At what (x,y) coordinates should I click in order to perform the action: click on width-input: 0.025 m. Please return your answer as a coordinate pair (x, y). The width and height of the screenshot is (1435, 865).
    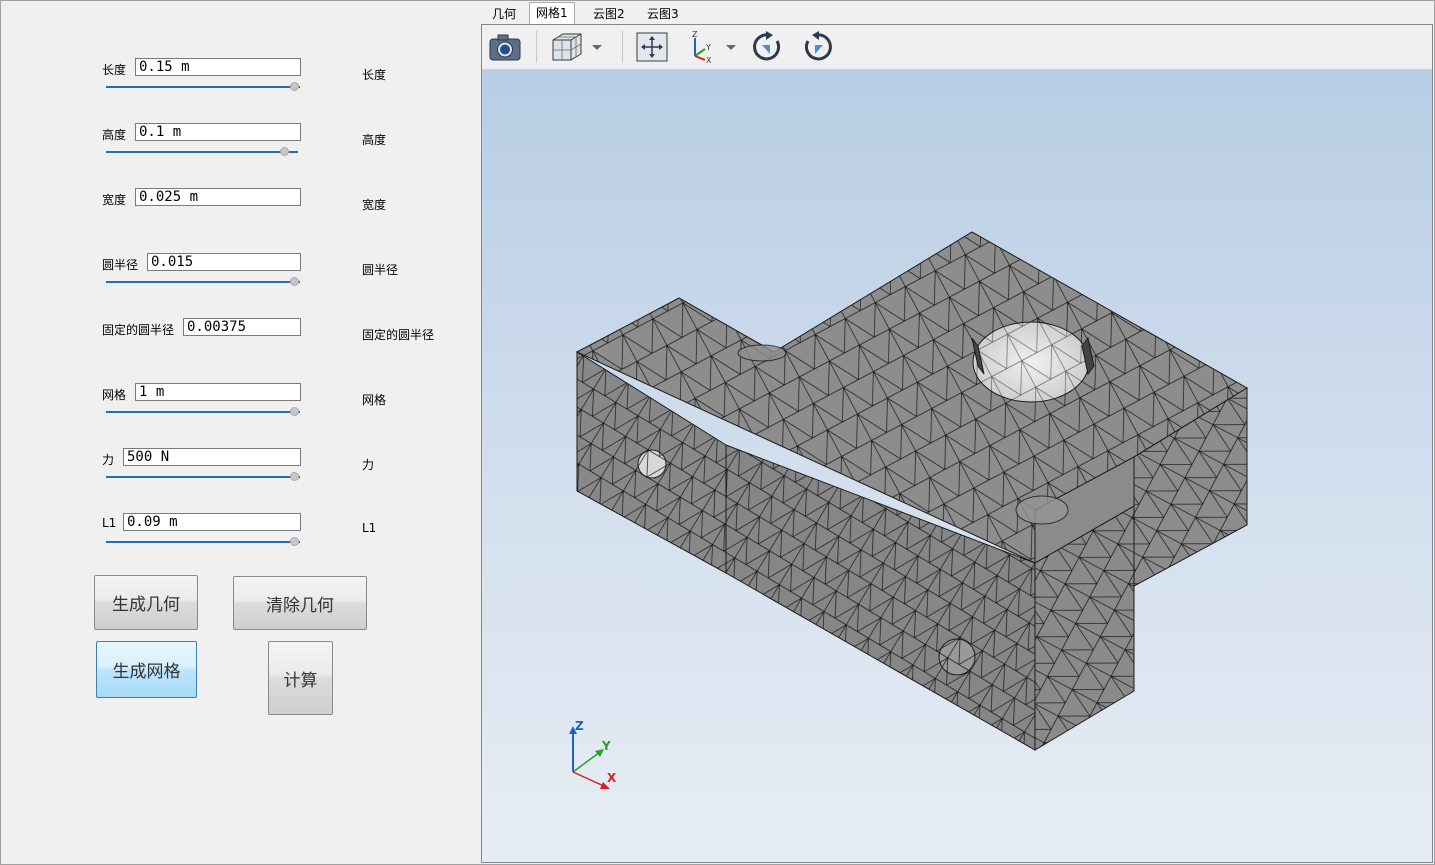
    Looking at the image, I should click on (218, 197).